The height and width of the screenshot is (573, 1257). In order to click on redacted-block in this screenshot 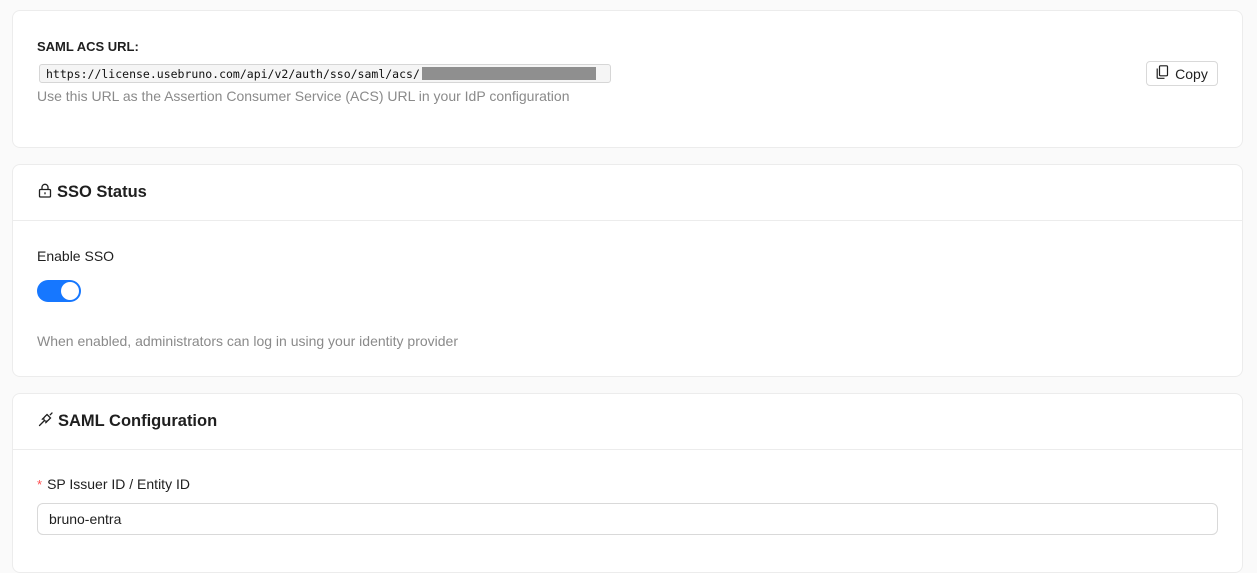, I will do `click(508, 73)`.